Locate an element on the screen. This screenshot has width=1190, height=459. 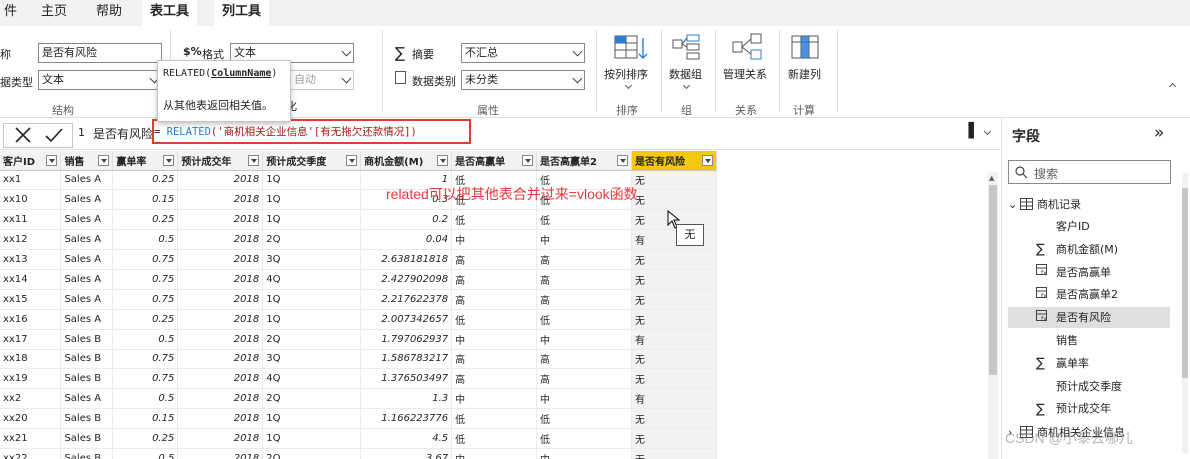
table-cell: xx10 is located at coordinates (31, 200).